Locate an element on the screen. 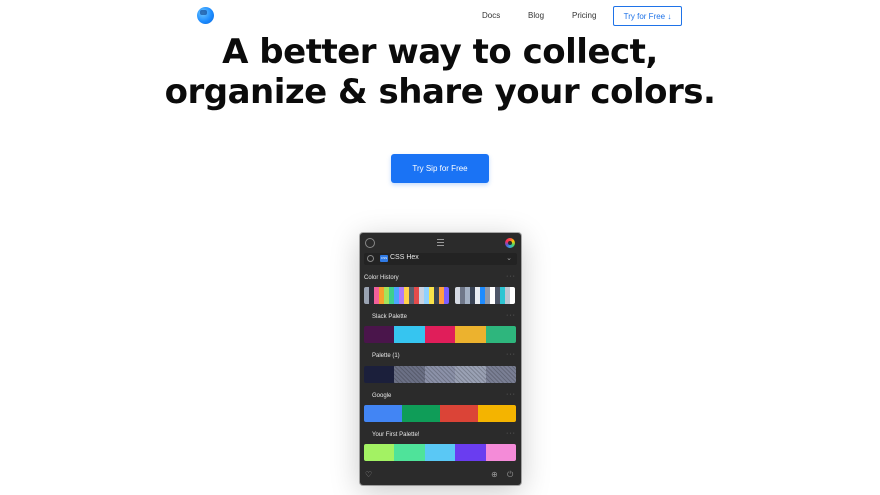 The width and height of the screenshot is (880, 495). chevron-down-icon: ⌄ is located at coordinates (509, 258).